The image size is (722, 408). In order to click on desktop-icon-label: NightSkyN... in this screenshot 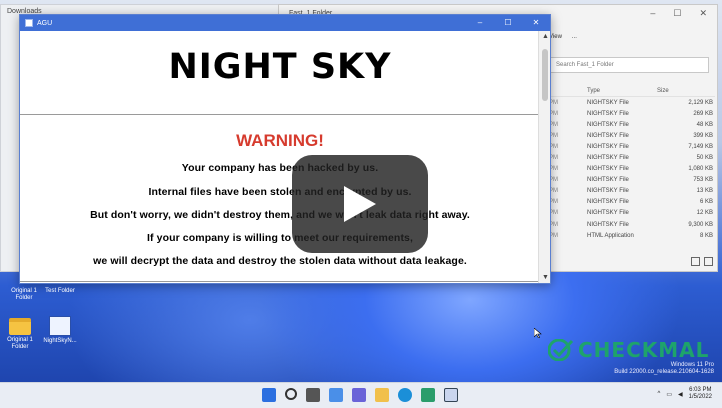, I will do `click(60, 341)`.